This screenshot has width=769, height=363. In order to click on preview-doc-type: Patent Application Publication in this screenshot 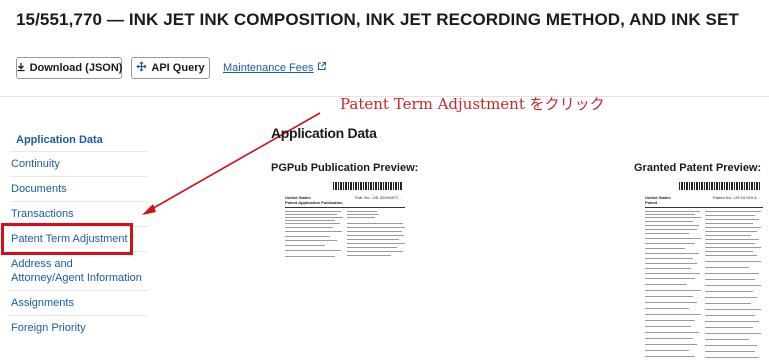, I will do `click(314, 202)`.